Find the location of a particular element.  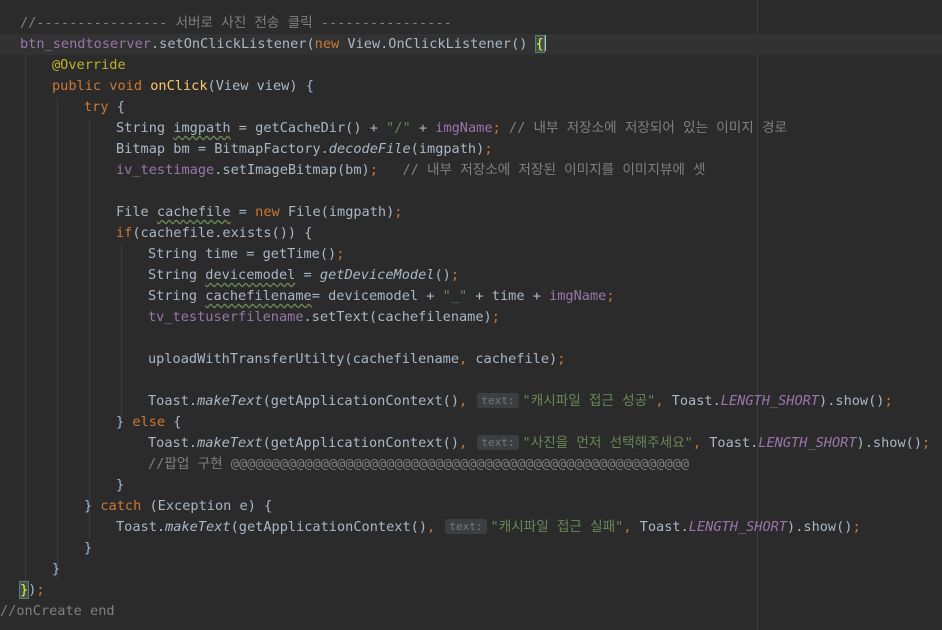

code-line: if(cachefile.exists()) { is located at coordinates (471, 233).